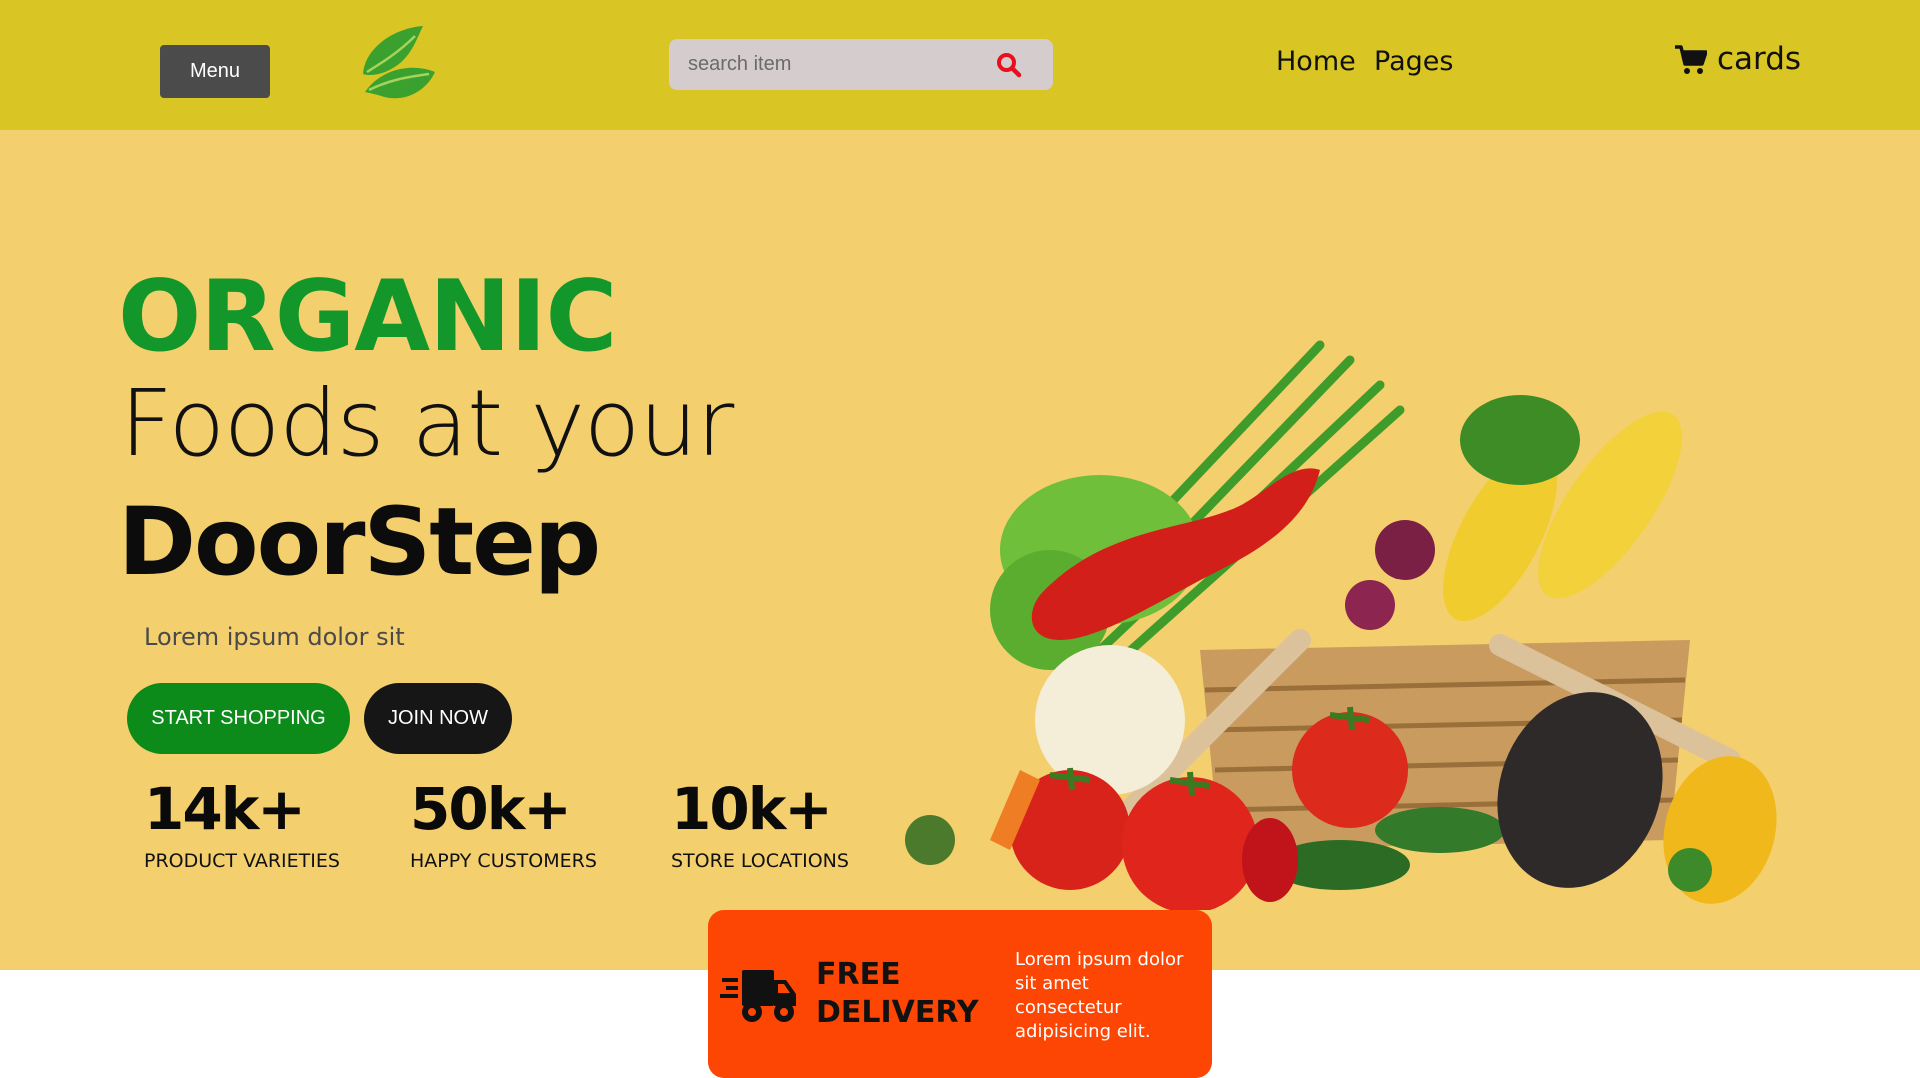 The image size is (1920, 1078). I want to click on search-bar, so click(861, 64).